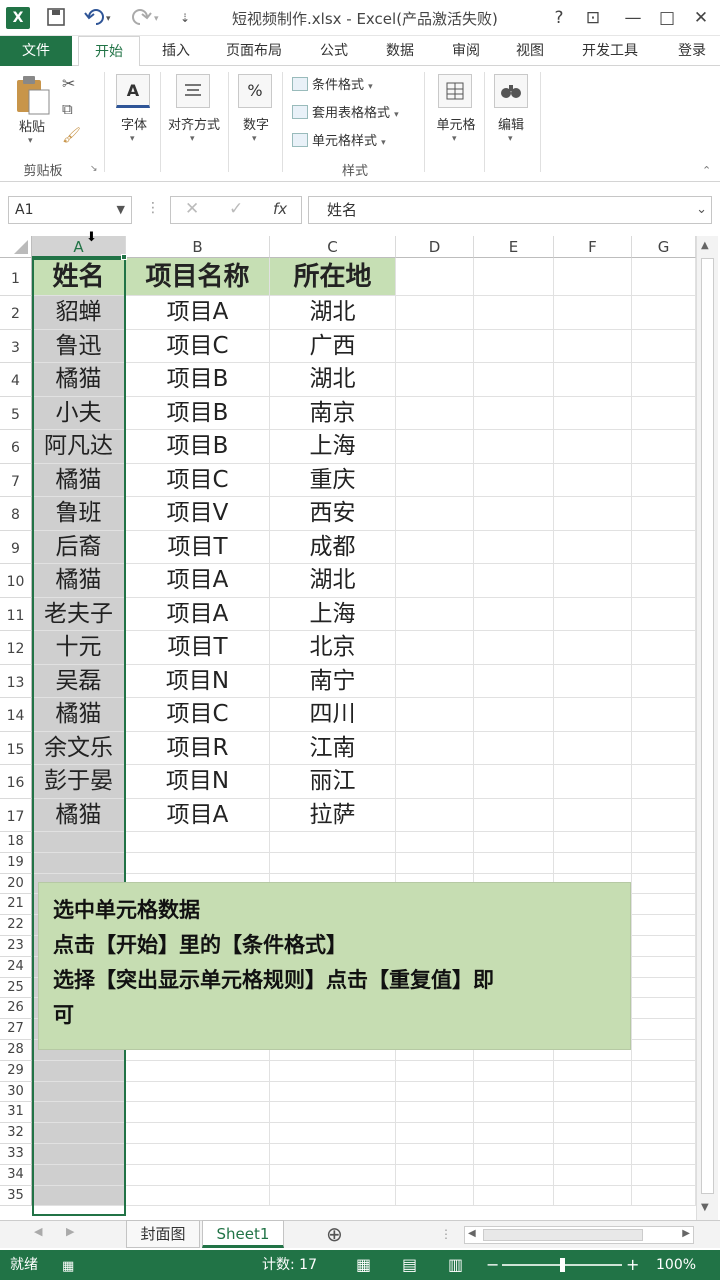 Image resolution: width=720 pixels, height=1282 pixels. I want to click on name-box-dropdown-icon: ▼, so click(121, 210).